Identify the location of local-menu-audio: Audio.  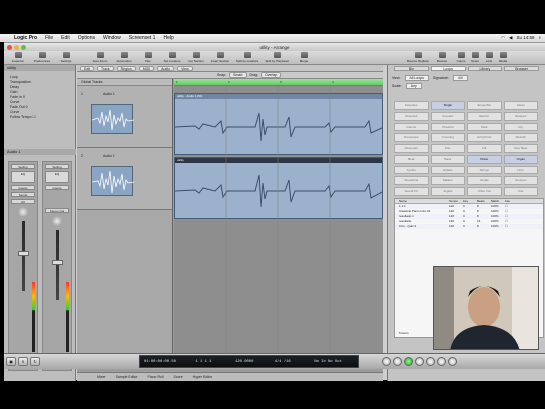
(166, 68).